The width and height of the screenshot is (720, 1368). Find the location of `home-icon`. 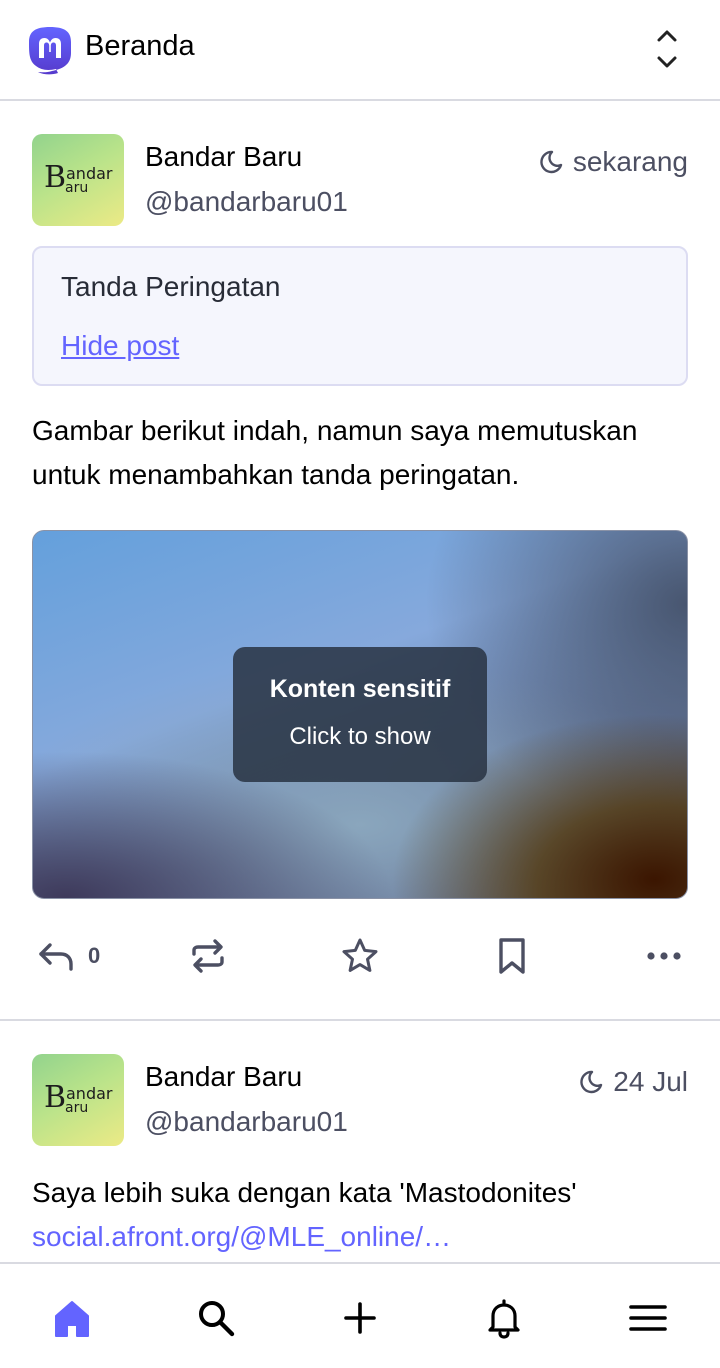

home-icon is located at coordinates (72, 1319).